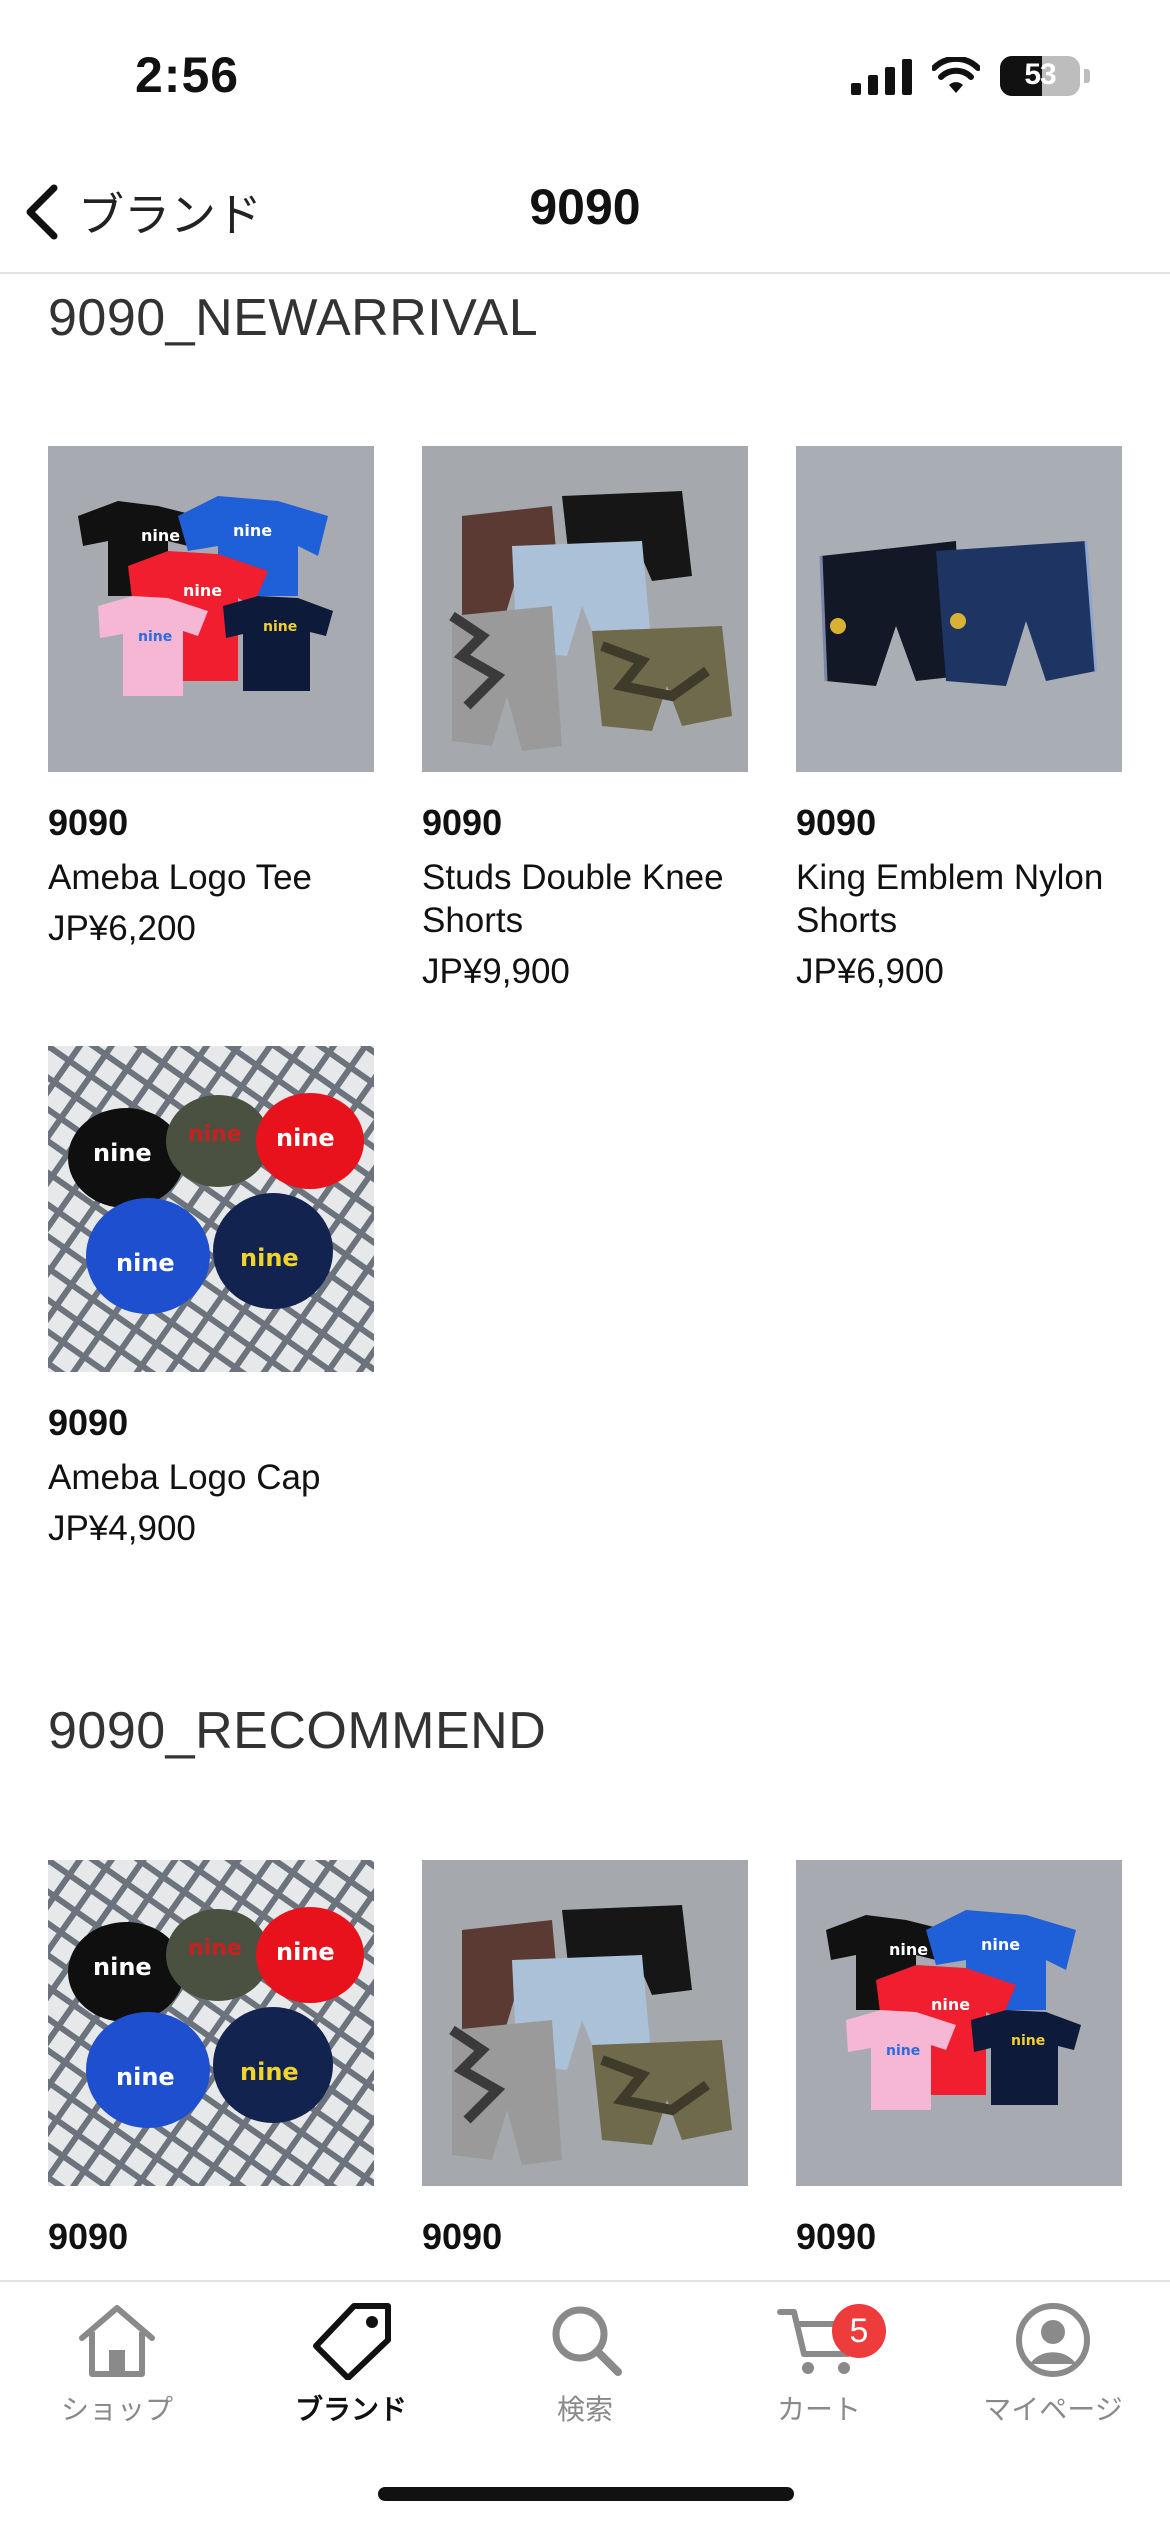 The width and height of the screenshot is (1170, 2532). What do you see at coordinates (1087, 76) in the screenshot?
I see `battery-tip` at bounding box center [1087, 76].